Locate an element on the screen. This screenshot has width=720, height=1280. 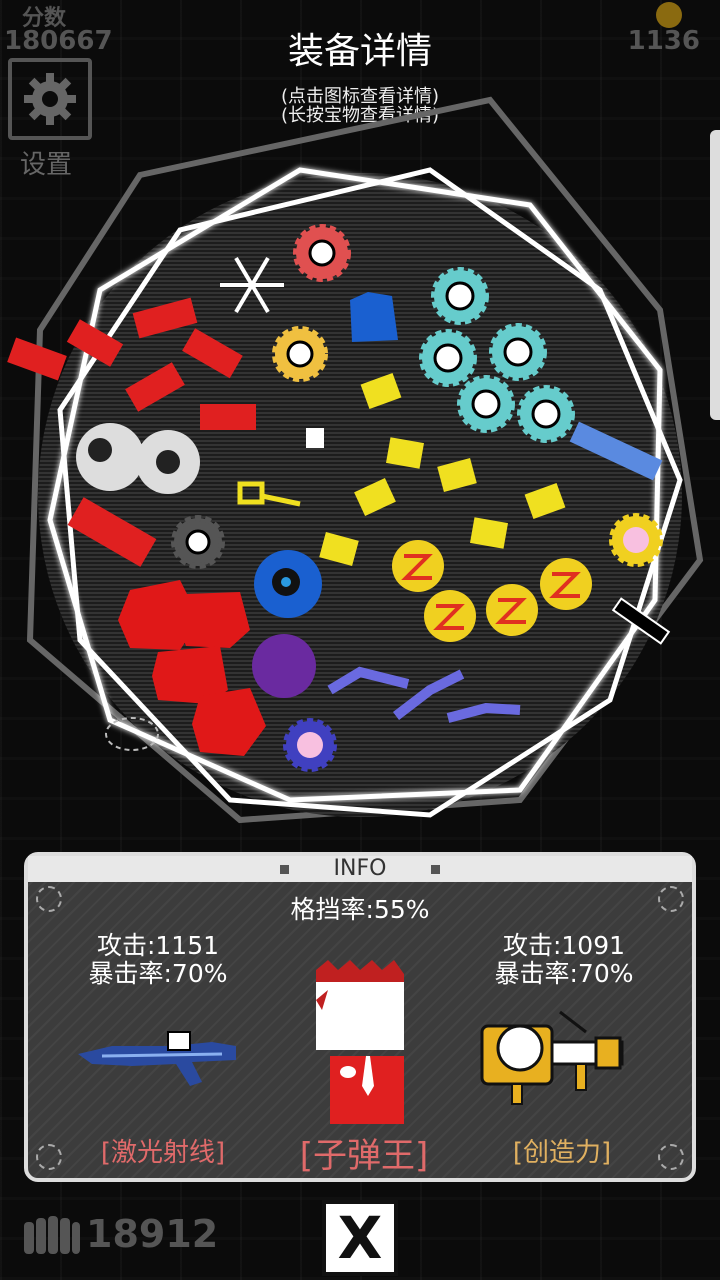
blue-ring-item is located at coordinates (288, 584).